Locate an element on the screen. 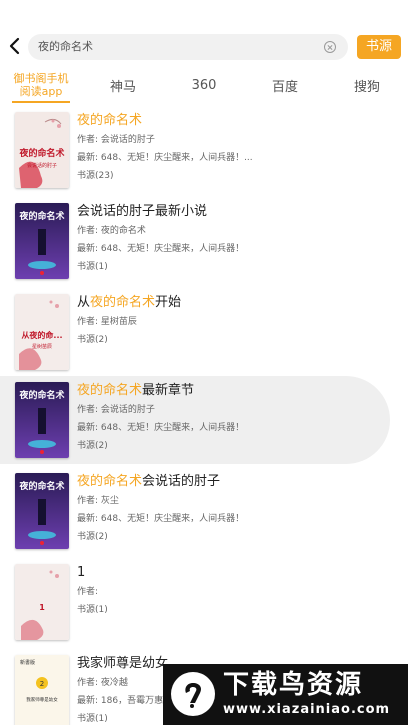 Image resolution: width=408 pixels, height=725 pixels. search-input: 夜的命名术 is located at coordinates (188, 47).